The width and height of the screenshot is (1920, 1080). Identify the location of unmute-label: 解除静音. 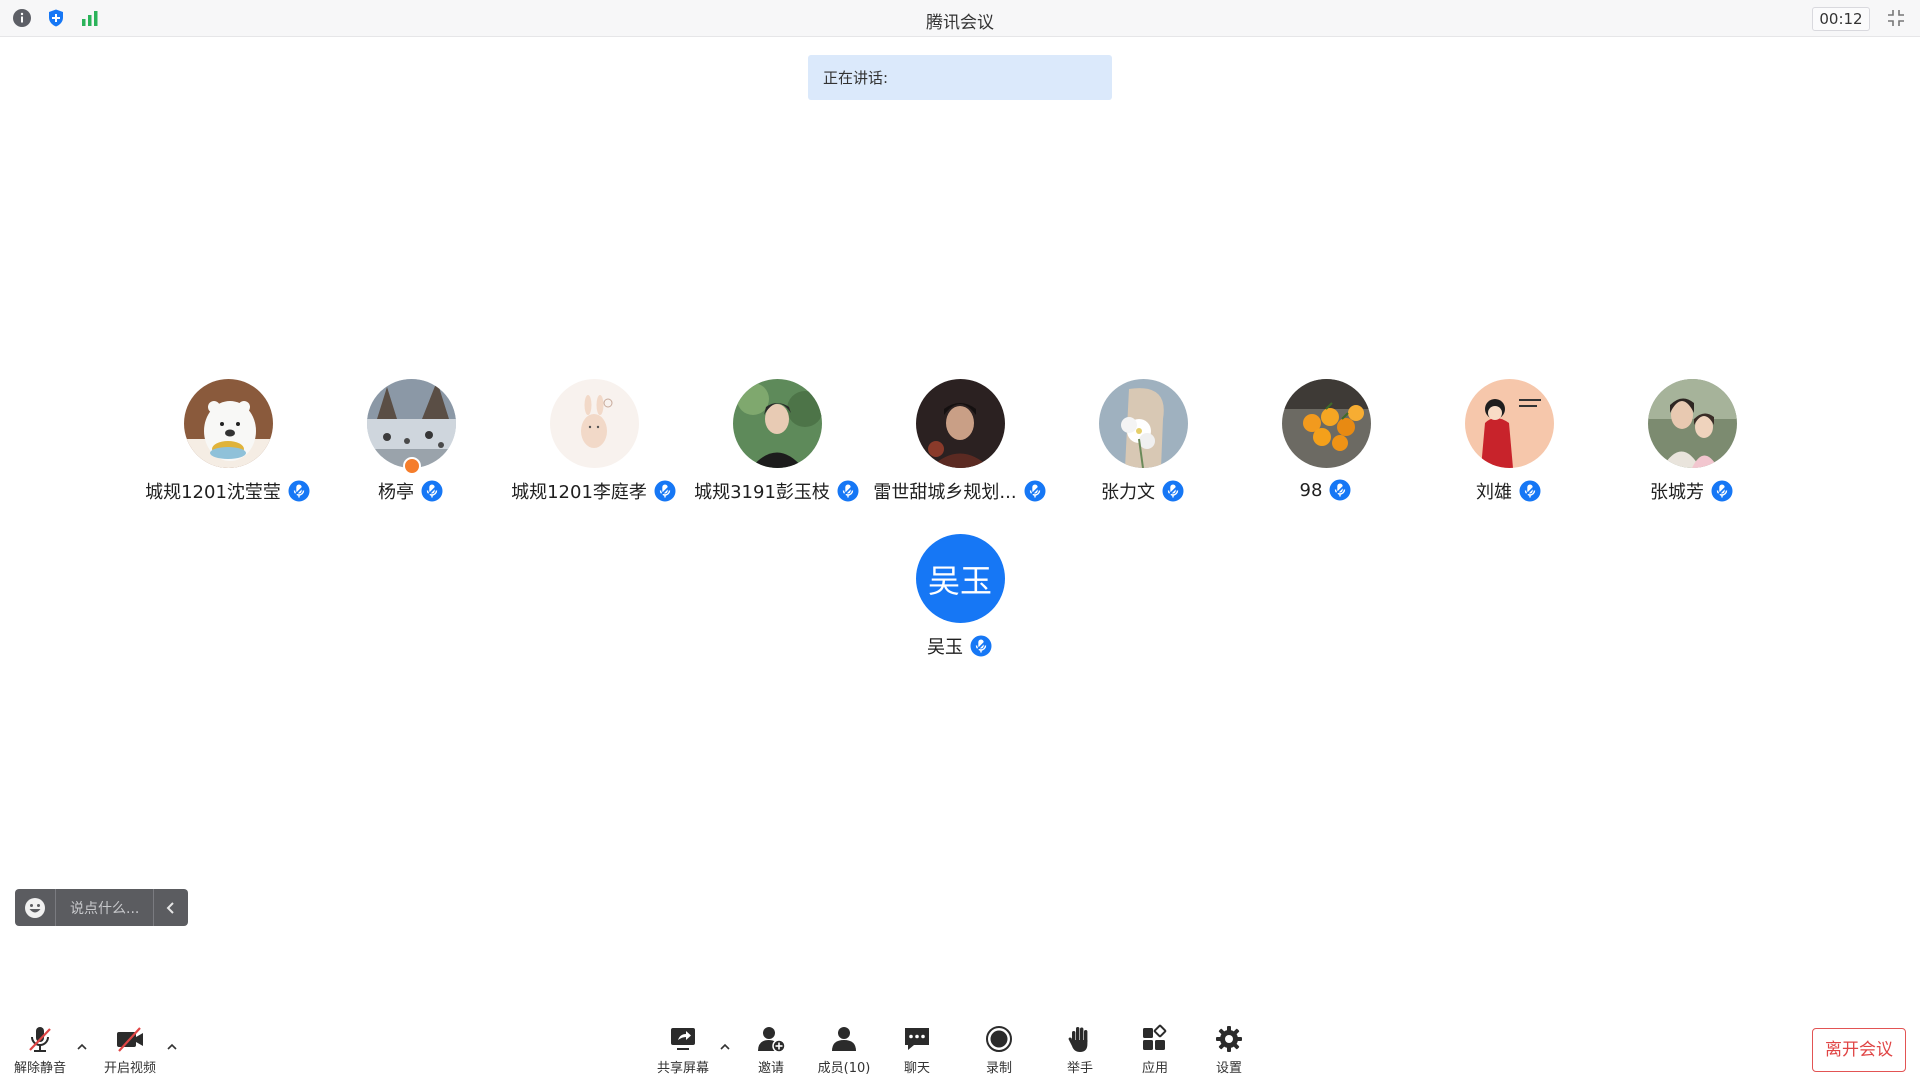
(39, 1068).